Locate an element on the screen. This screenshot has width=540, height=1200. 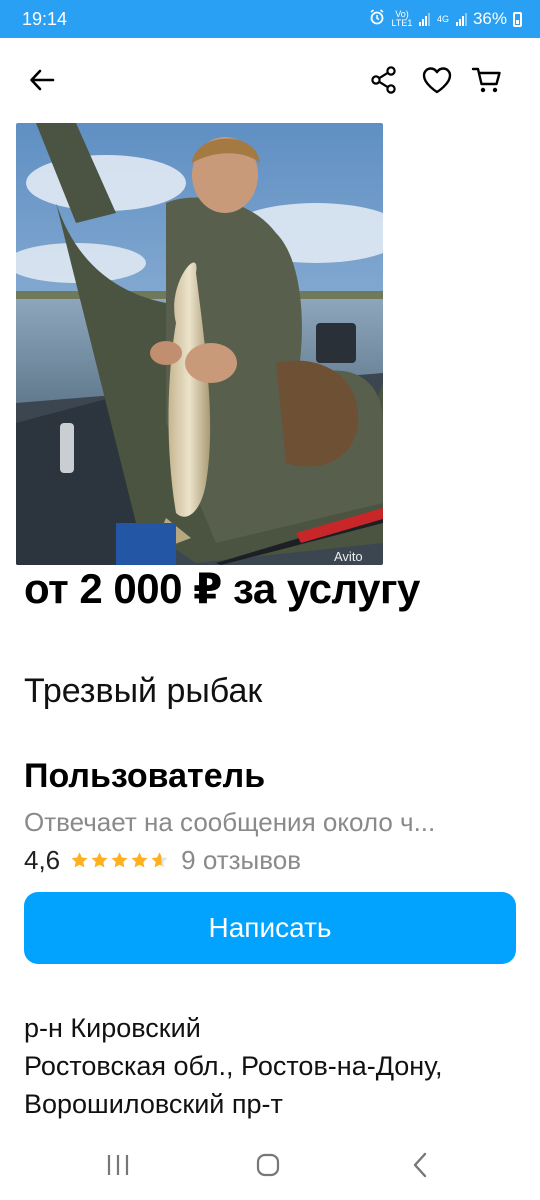
signal-1-icon is located at coordinates (424, 19).